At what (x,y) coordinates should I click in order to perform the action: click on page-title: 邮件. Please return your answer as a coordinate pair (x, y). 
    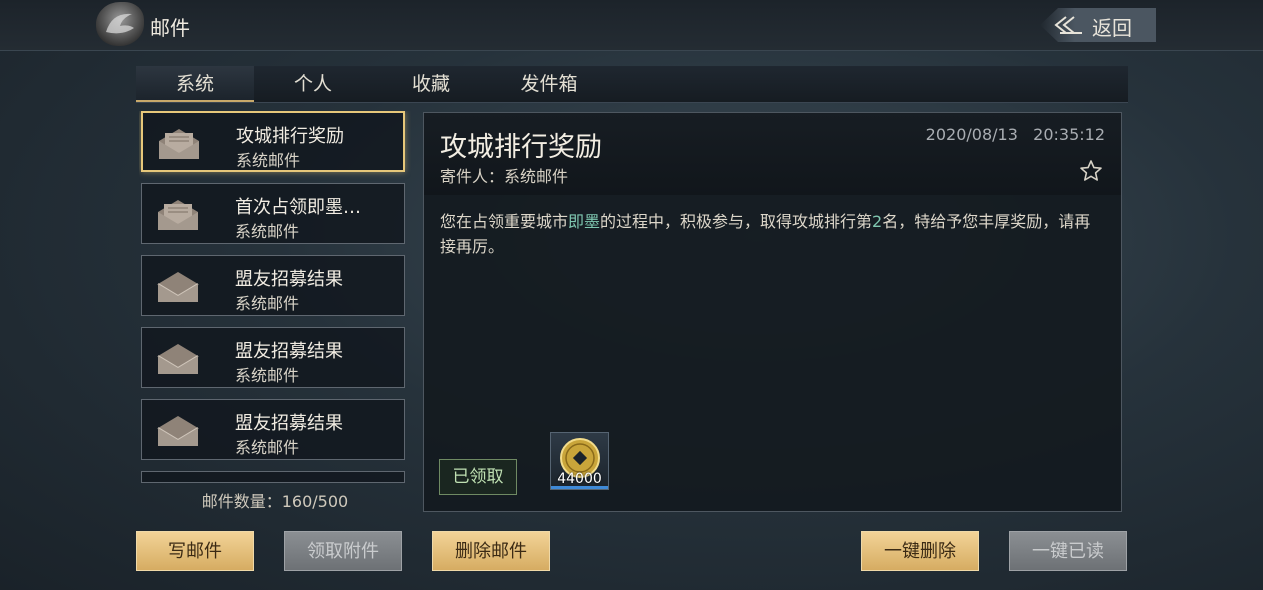
    Looking at the image, I should click on (170, 28).